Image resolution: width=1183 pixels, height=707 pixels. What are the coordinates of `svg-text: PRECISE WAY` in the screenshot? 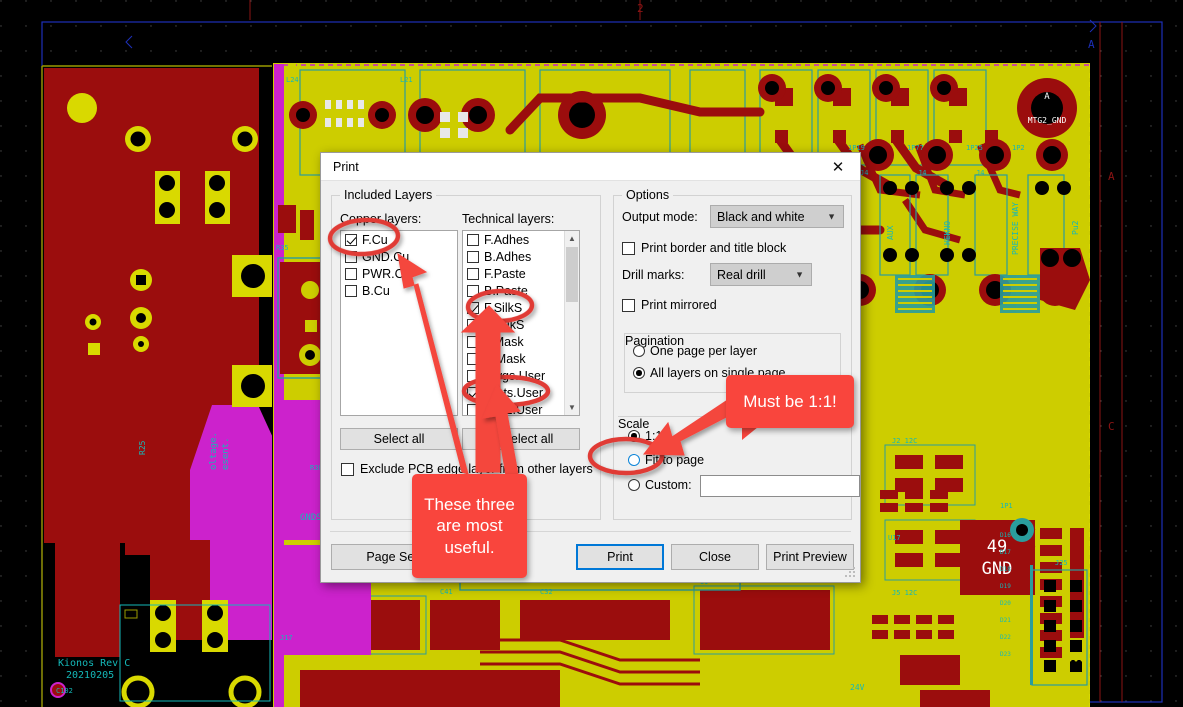 It's located at (1015, 228).